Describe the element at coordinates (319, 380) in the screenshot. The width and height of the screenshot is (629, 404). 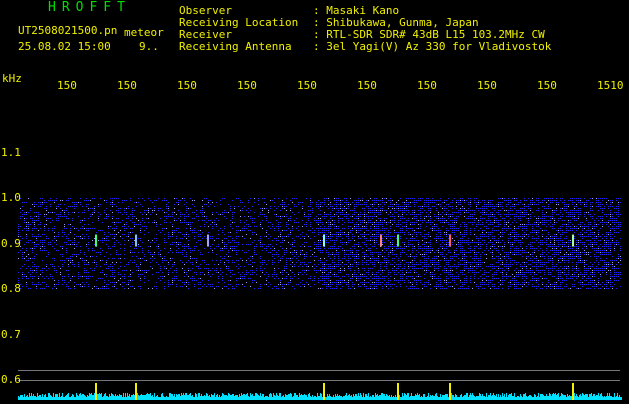
I see `reference-line-lower` at that location.